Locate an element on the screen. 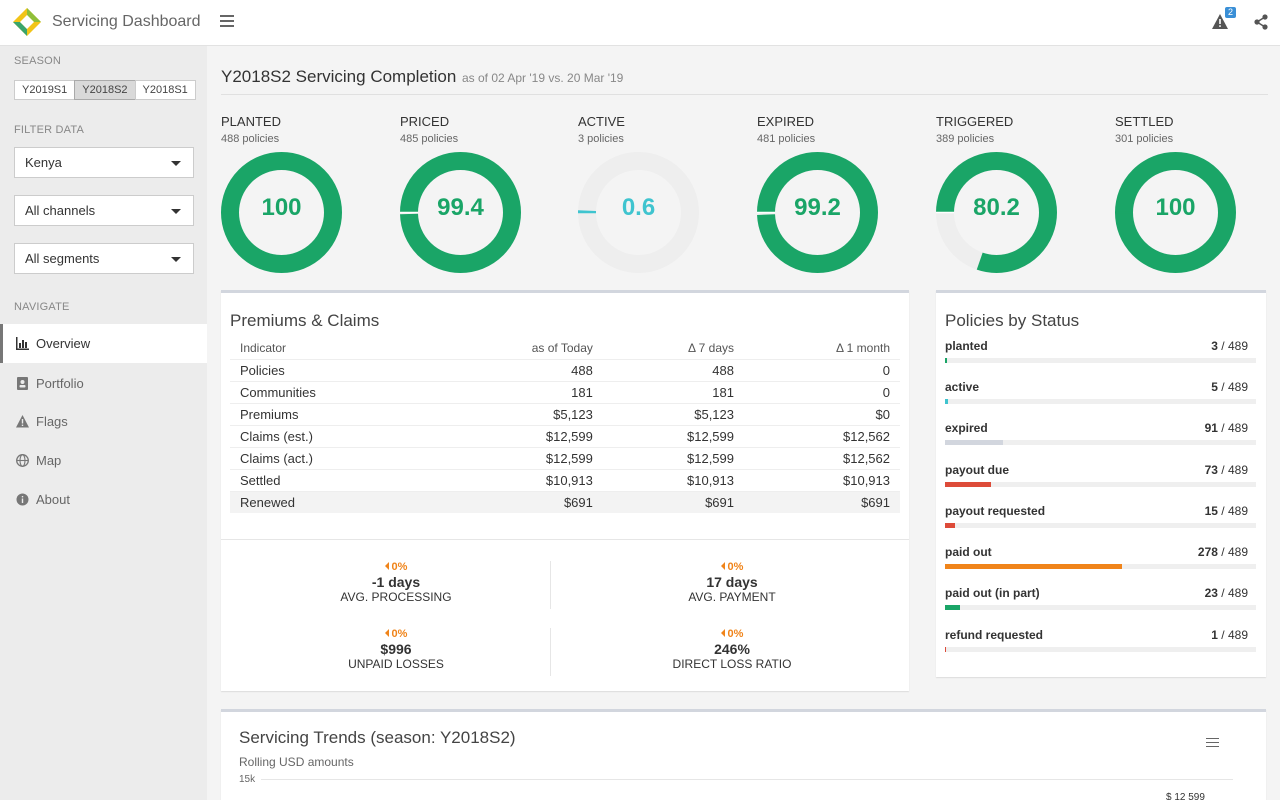 The image size is (1280, 800). status-count-value: 91 is located at coordinates (1211, 428).